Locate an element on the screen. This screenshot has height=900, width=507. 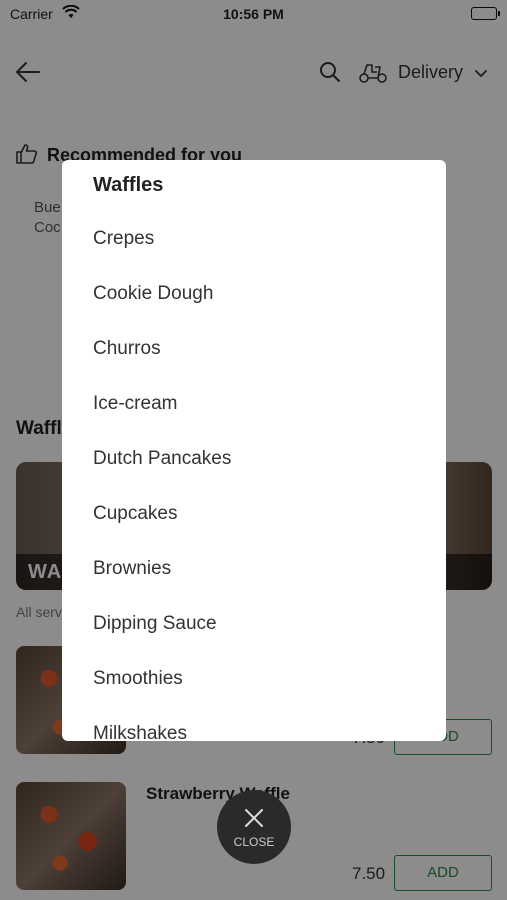
menu-item: Cupcakes is located at coordinates (135, 514).